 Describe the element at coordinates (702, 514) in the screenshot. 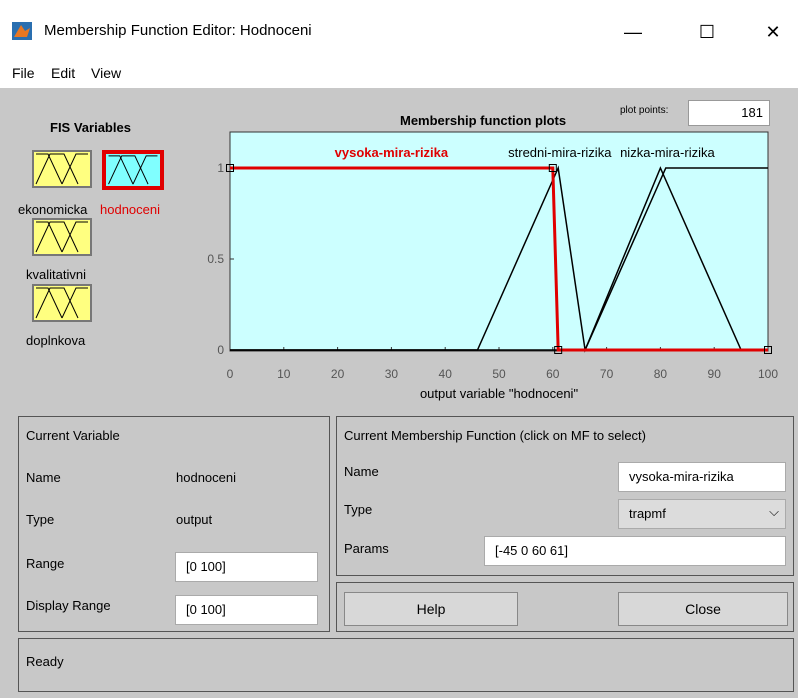

I see `mf-type-select: trapmf ⌵` at that location.